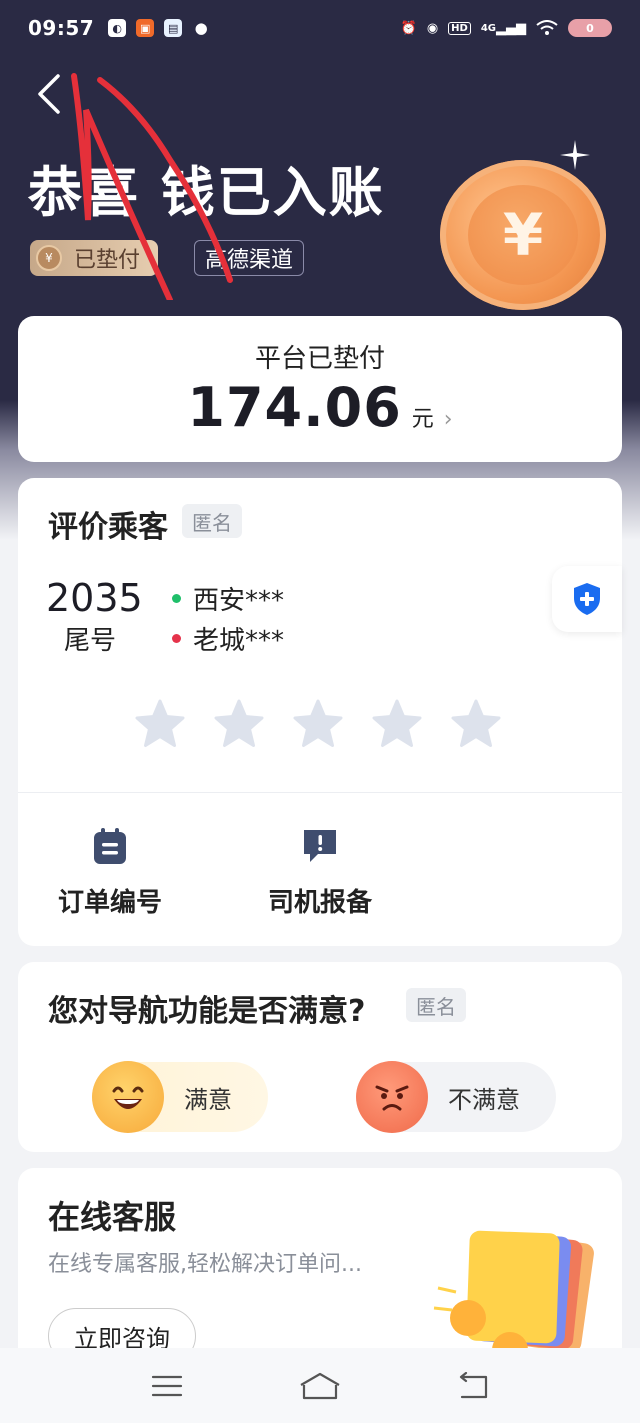 The image size is (640, 1423). Describe the element at coordinates (128, 1097) in the screenshot. I see `happy-face-icon` at that location.